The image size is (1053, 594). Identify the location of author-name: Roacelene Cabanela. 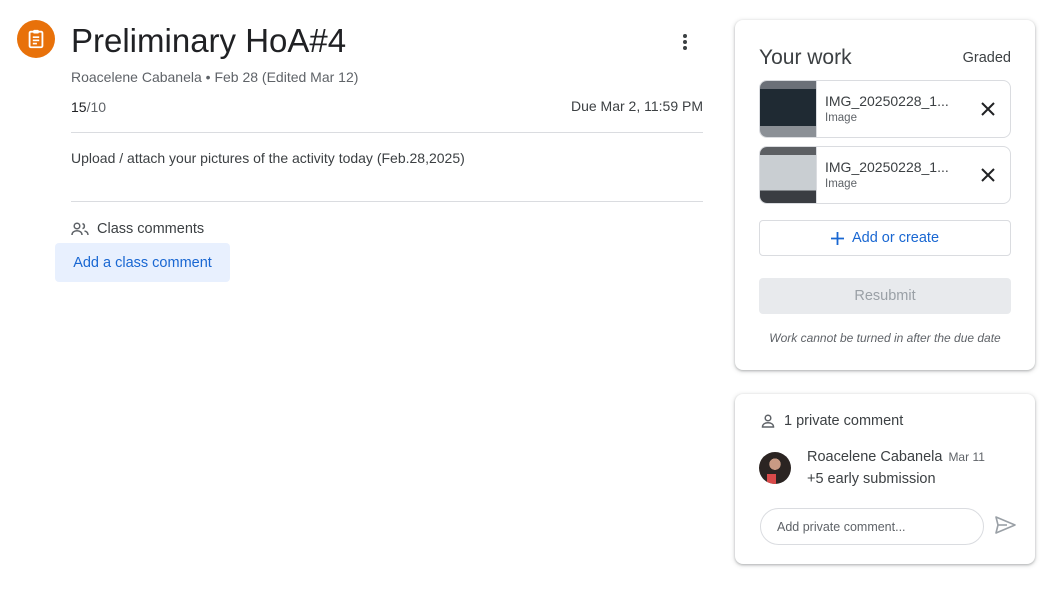
(136, 77).